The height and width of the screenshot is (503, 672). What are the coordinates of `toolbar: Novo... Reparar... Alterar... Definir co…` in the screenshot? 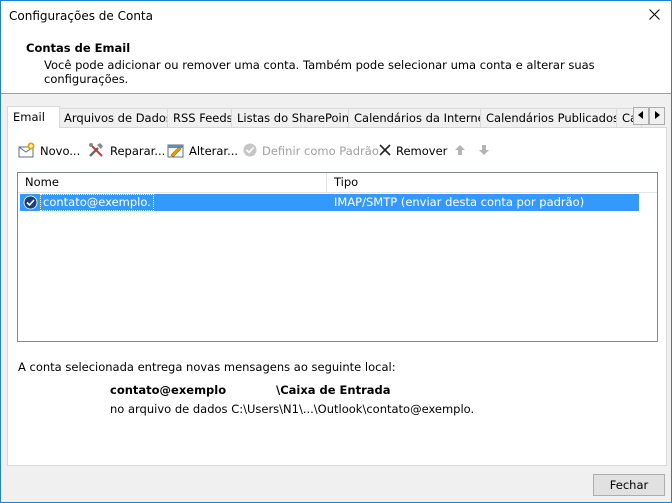 It's located at (338, 151).